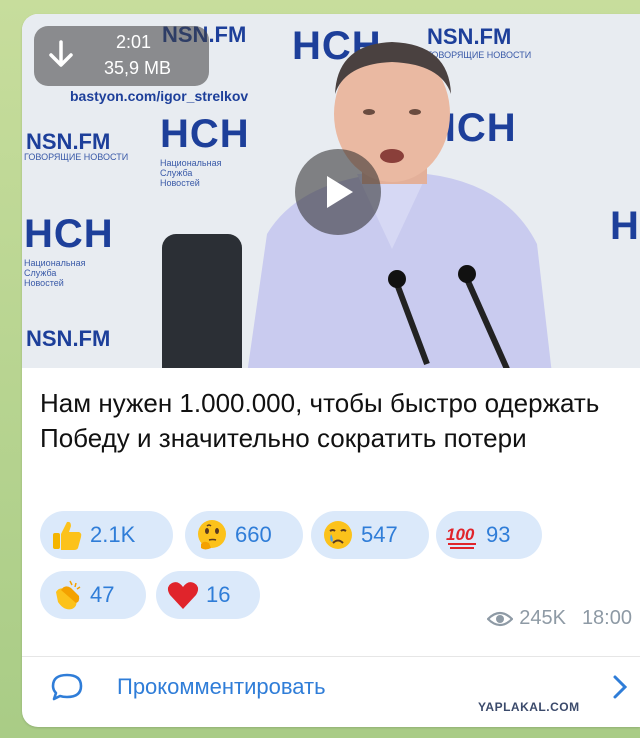  I want to click on clapping-hands-icon, so click(68, 595).